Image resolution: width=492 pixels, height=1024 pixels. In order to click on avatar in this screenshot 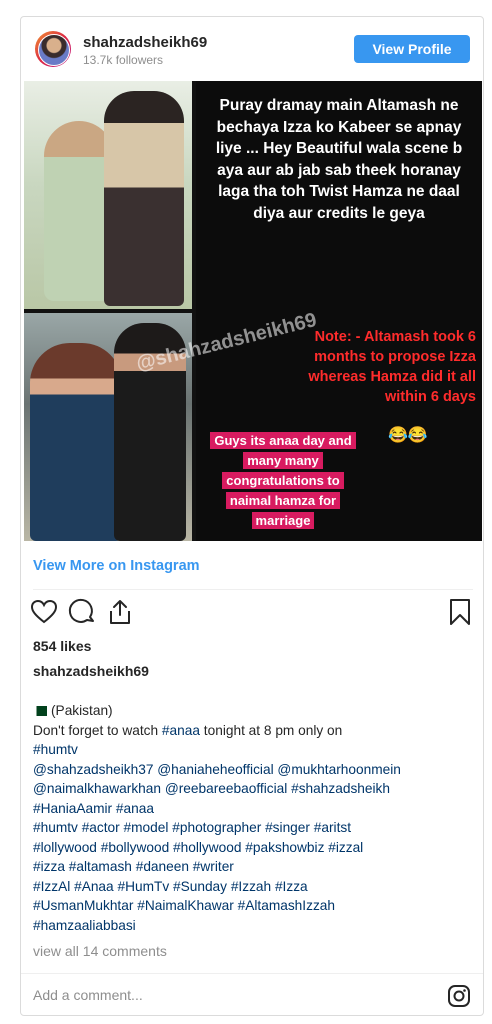, I will do `click(53, 49)`.